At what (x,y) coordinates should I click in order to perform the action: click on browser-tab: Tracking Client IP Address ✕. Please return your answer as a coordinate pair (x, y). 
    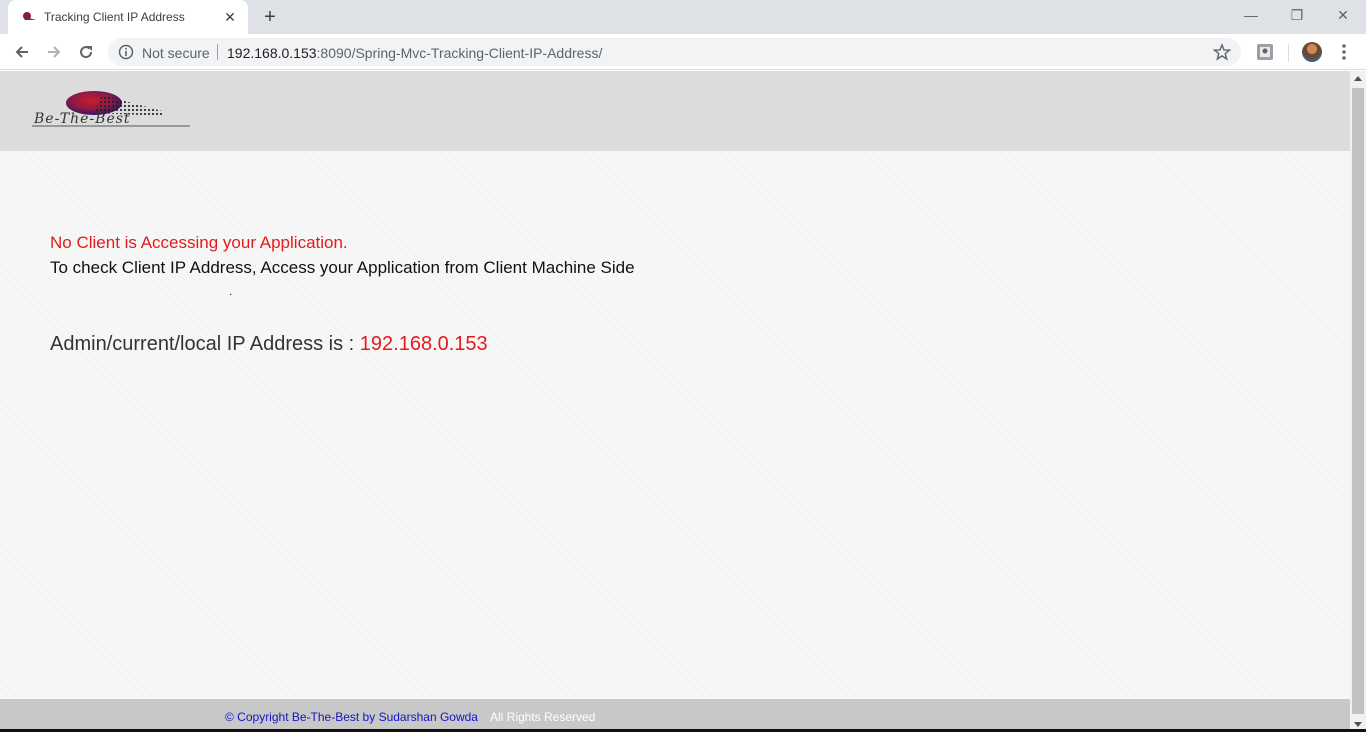
    Looking at the image, I should click on (128, 17).